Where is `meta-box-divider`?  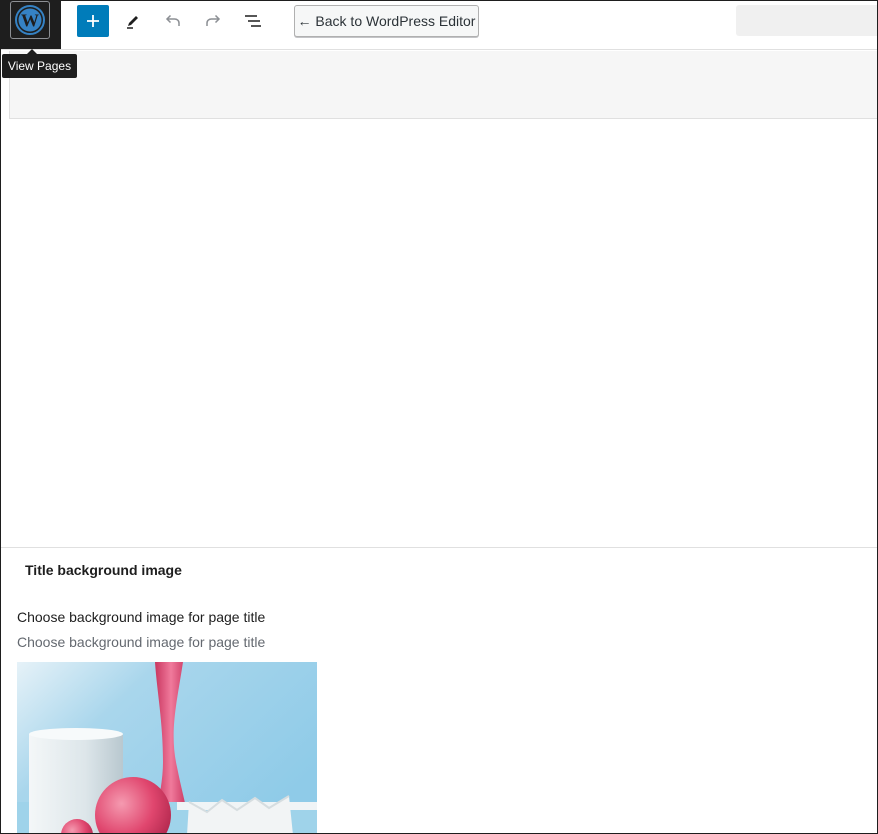 meta-box-divider is located at coordinates (439, 547).